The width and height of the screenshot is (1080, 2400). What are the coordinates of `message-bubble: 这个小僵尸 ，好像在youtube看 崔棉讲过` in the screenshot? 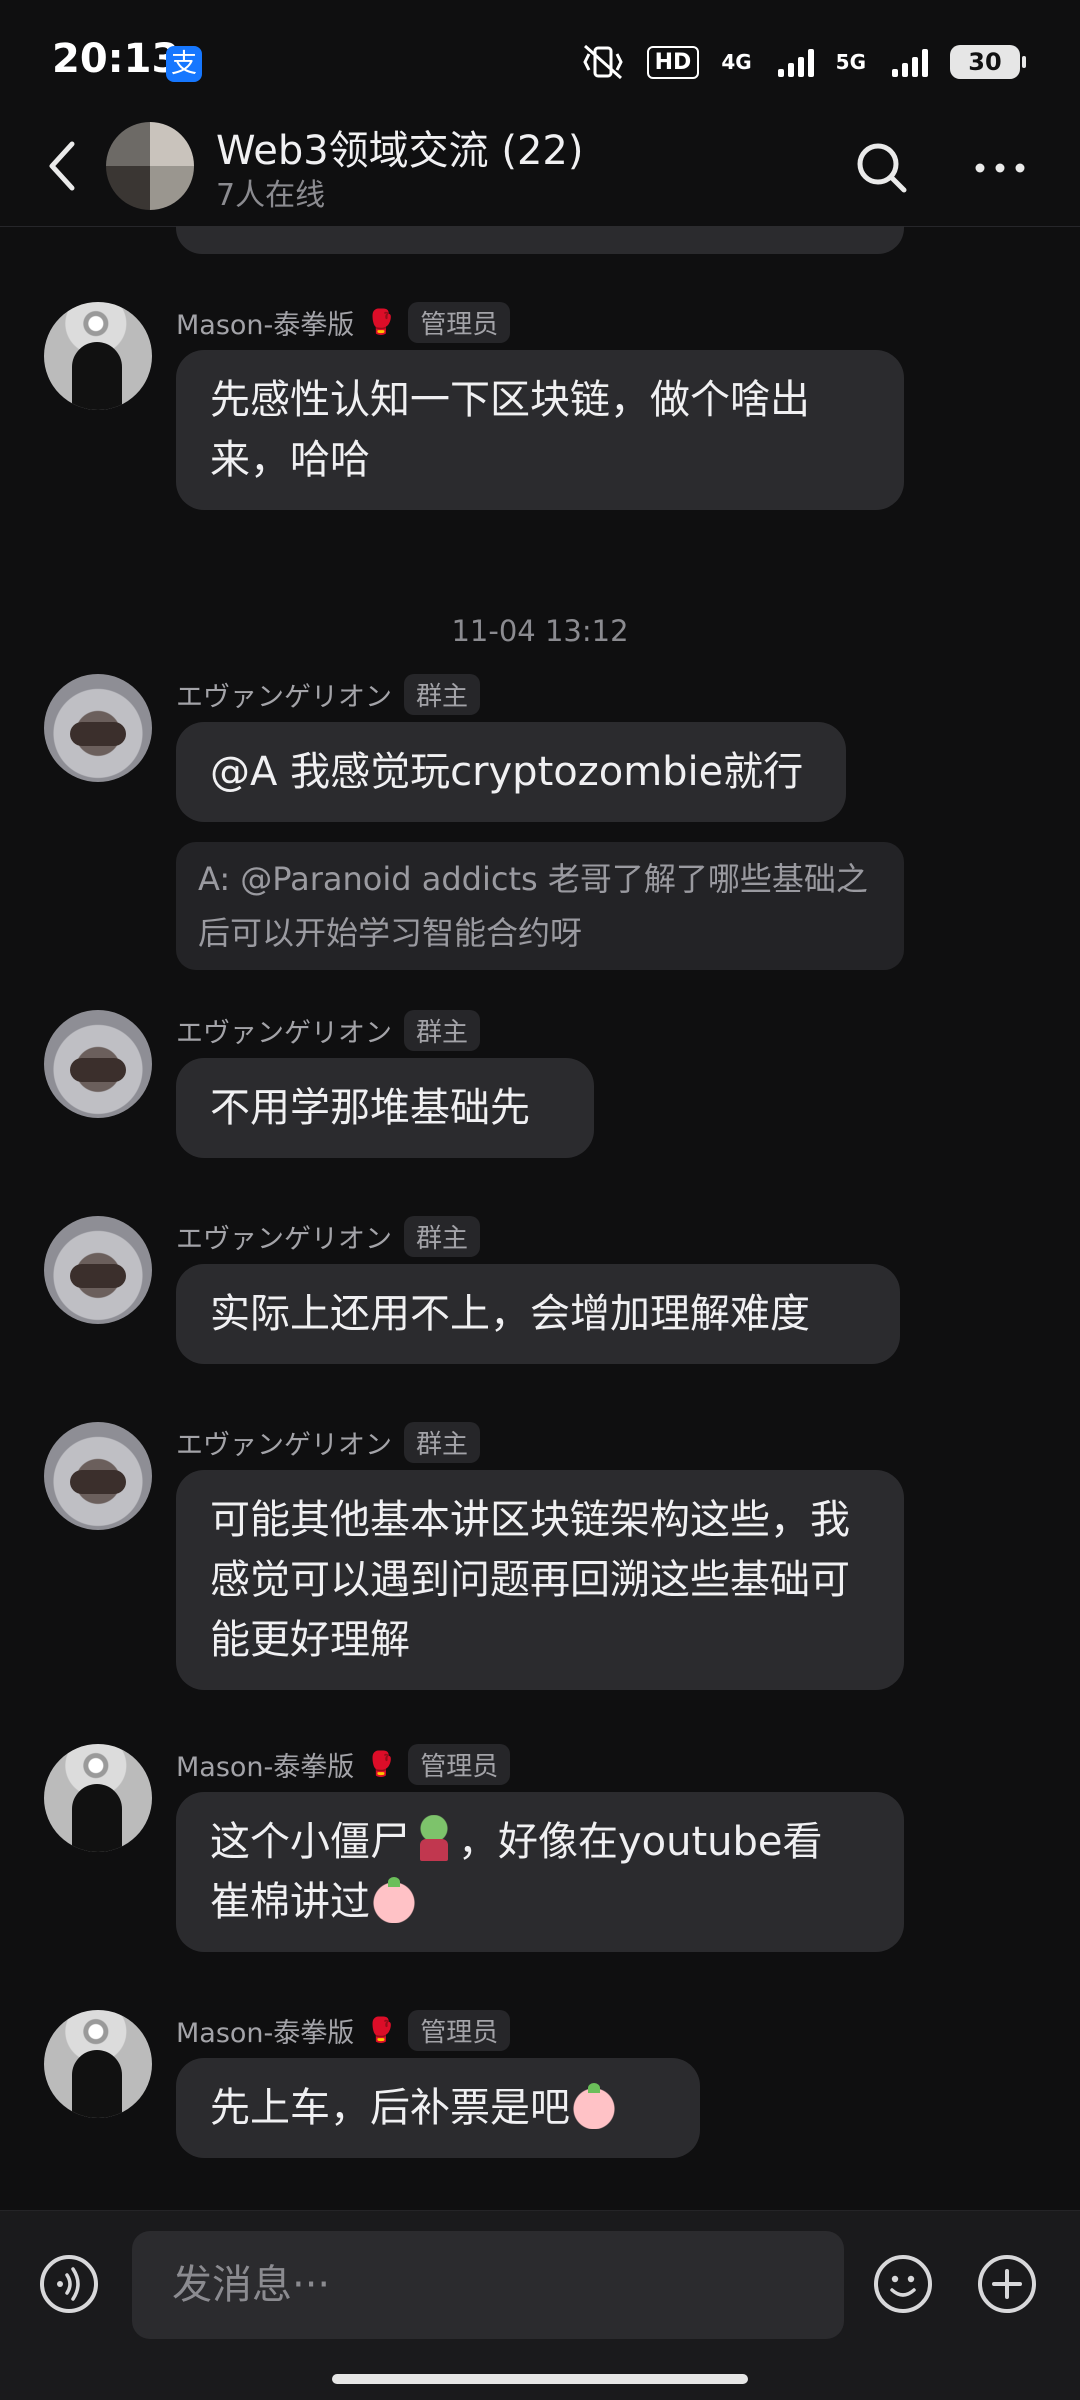 It's located at (540, 1872).